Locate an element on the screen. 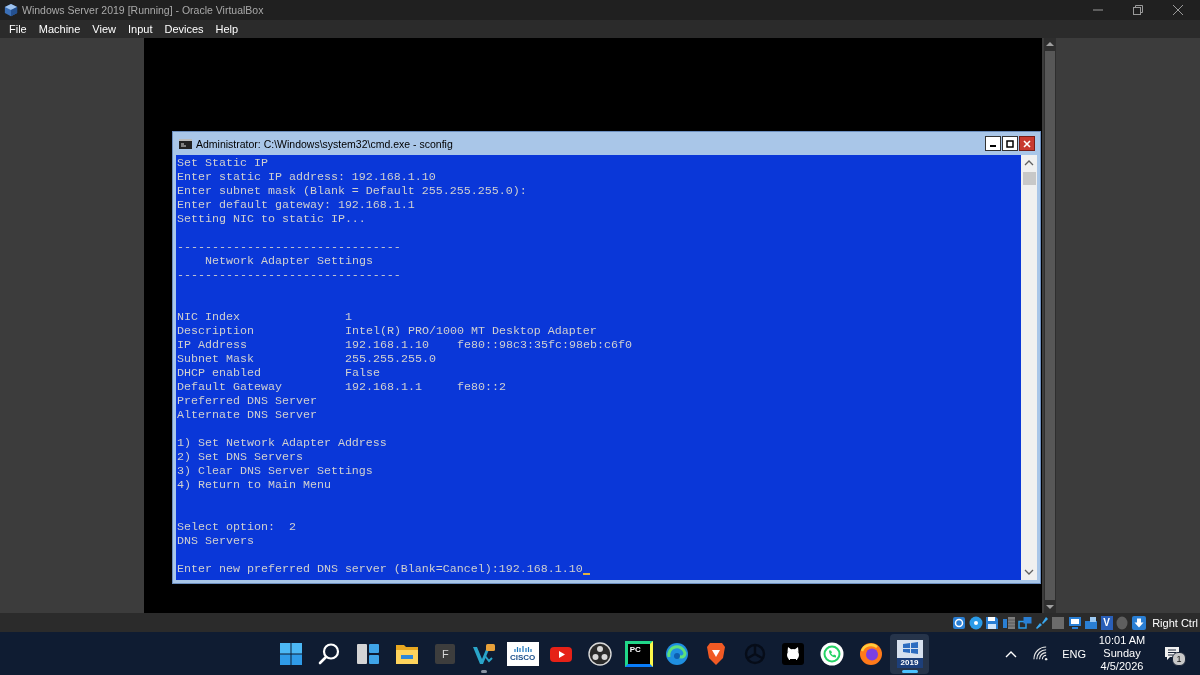 The width and height of the screenshot is (1200, 675). letter-tile: PC is located at coordinates (638, 653).